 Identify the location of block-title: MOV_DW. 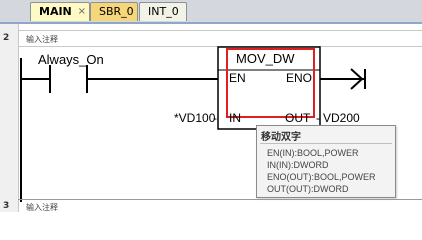
(265, 58).